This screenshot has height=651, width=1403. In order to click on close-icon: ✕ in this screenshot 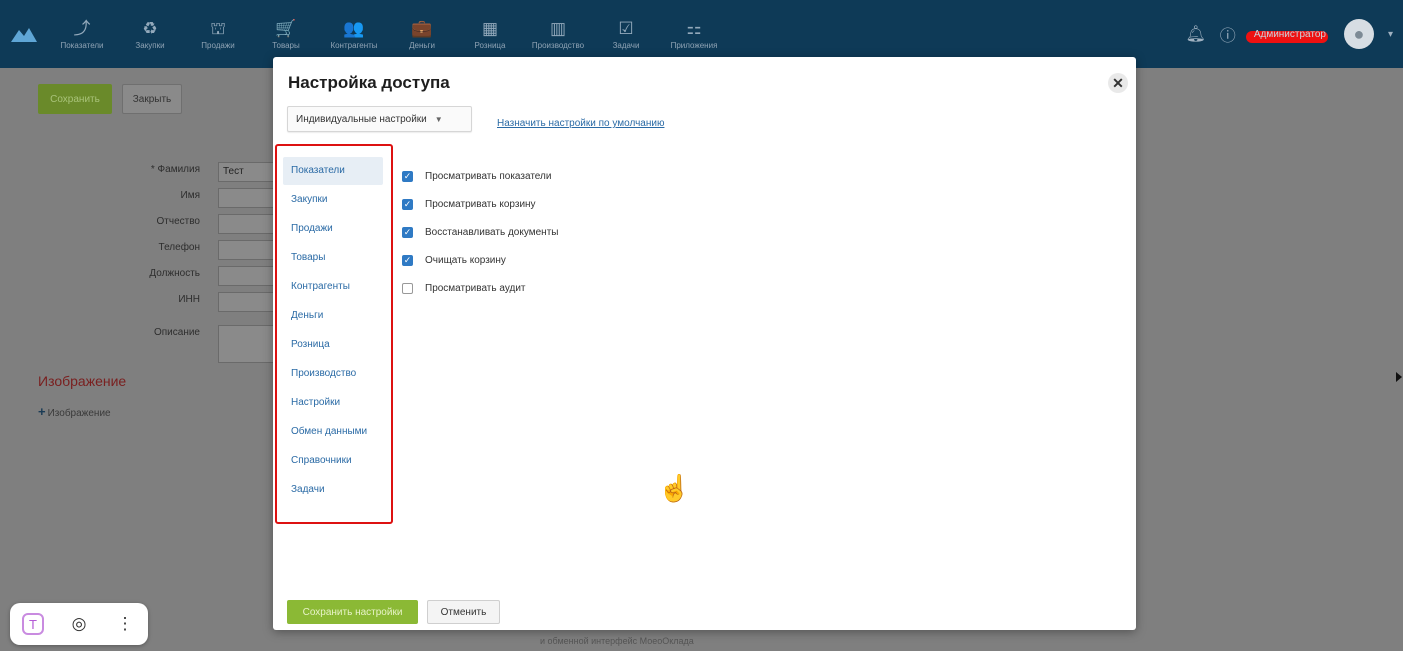, I will do `click(1118, 83)`.